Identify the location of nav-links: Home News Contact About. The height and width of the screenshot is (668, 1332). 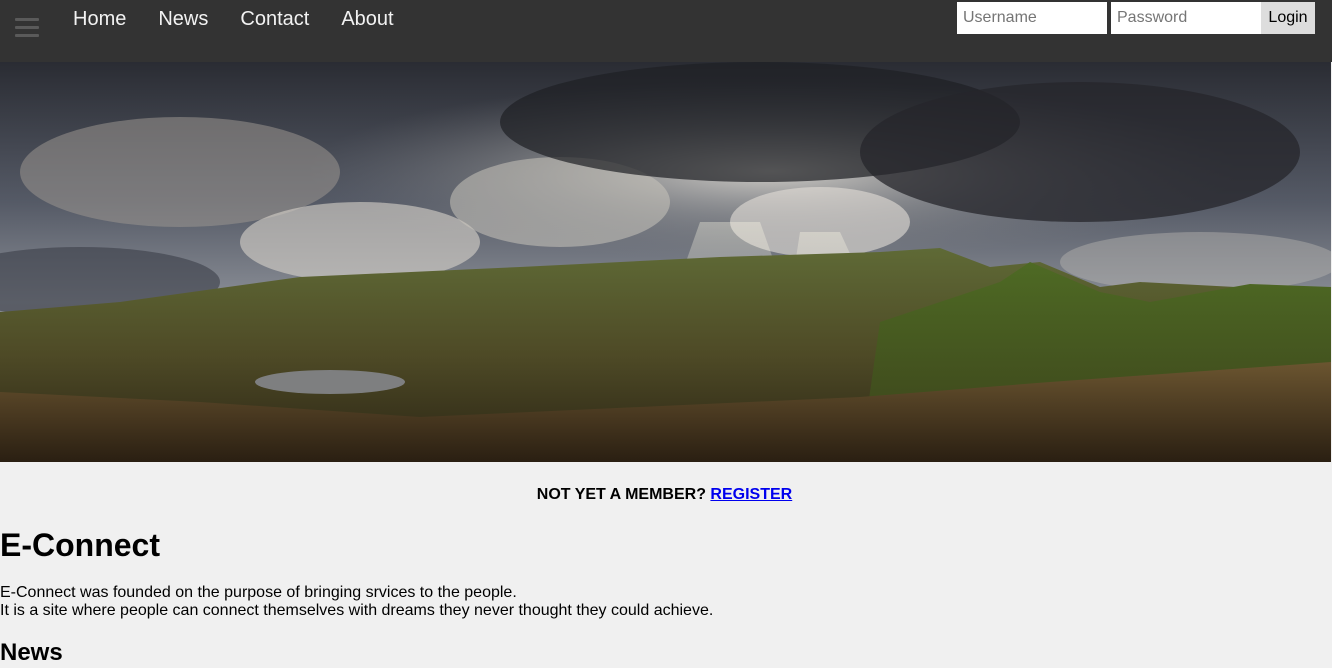
(233, 19).